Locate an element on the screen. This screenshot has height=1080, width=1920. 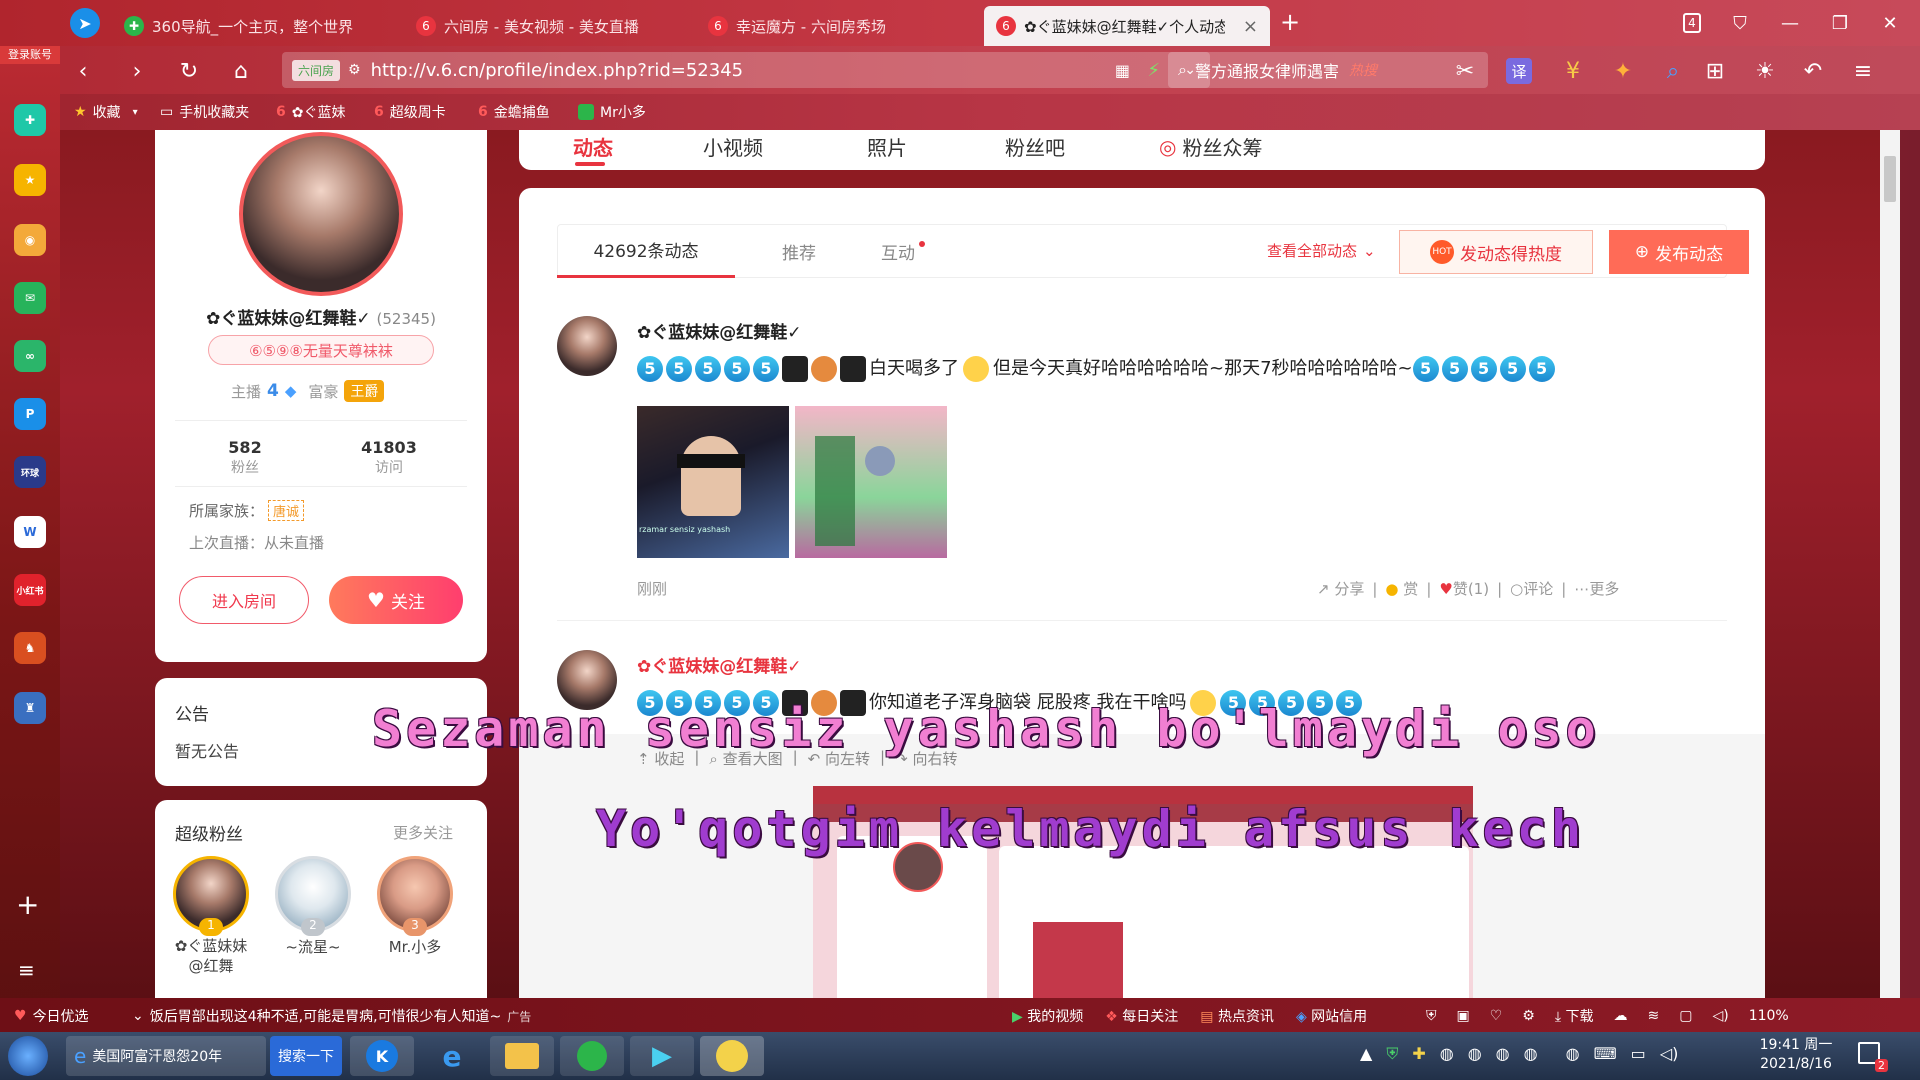
bookmark-fishing: 6 金蟾捕鱼 is located at coordinates (514, 112).